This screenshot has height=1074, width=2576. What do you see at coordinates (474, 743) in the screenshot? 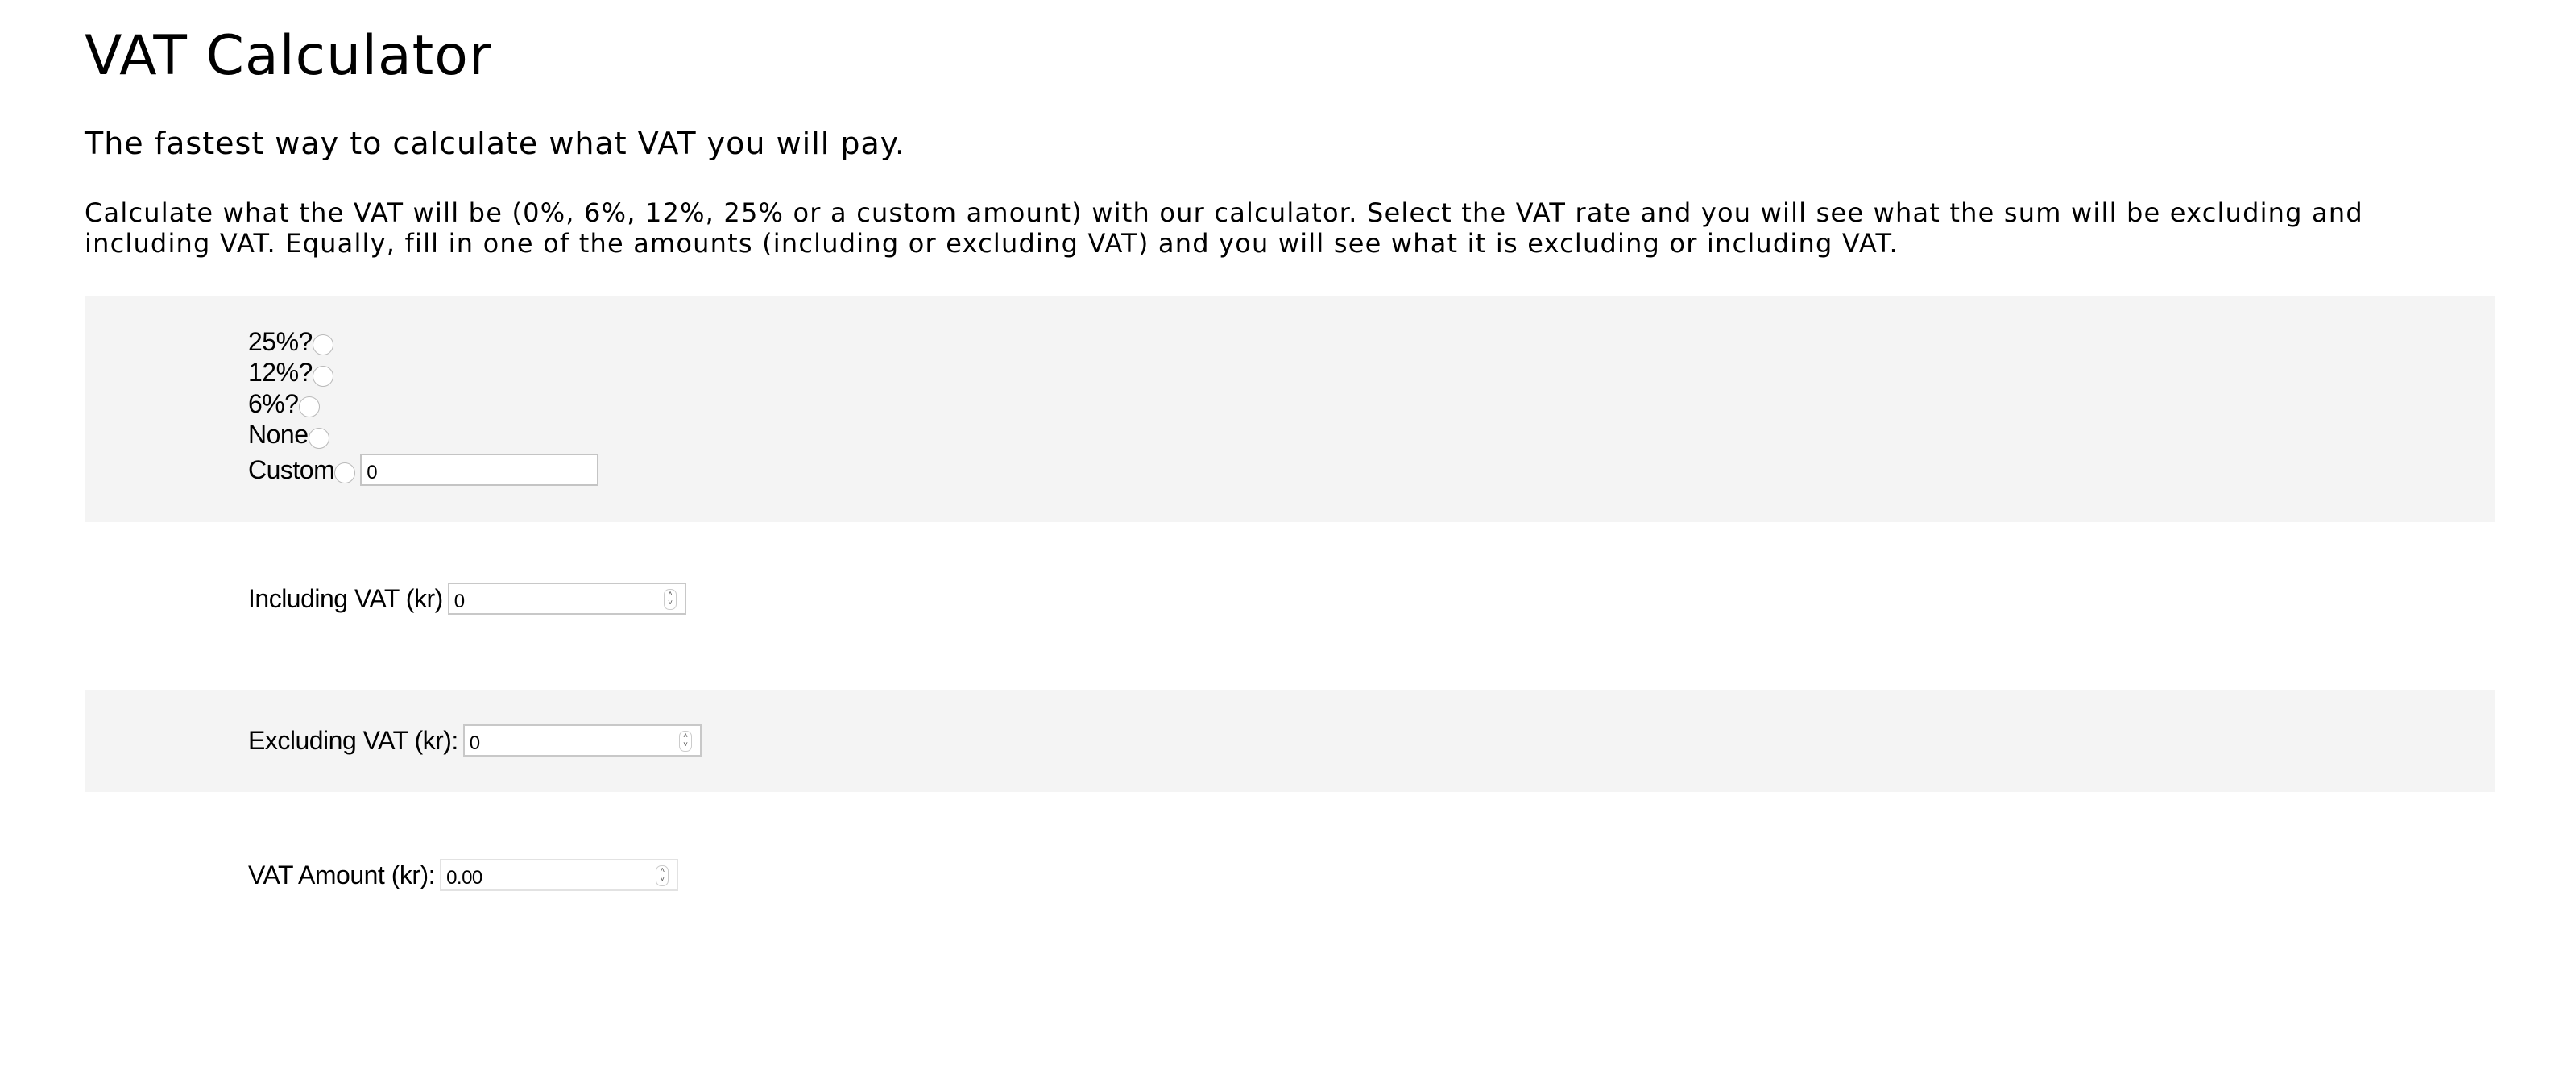
I see `excluding-vat-value: 0` at bounding box center [474, 743].